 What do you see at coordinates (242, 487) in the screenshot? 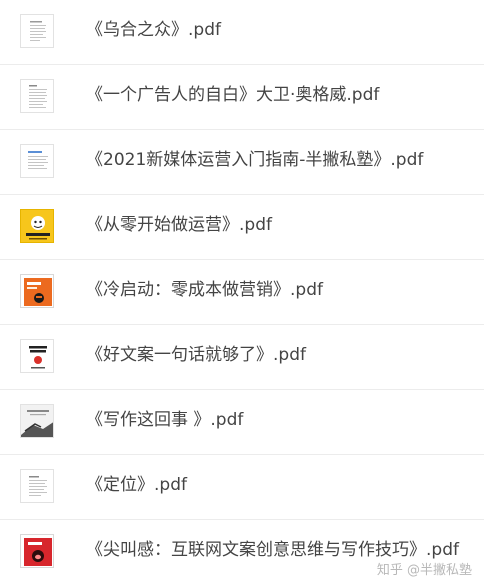
I see `file-row: 《定位》.pdf` at bounding box center [242, 487].